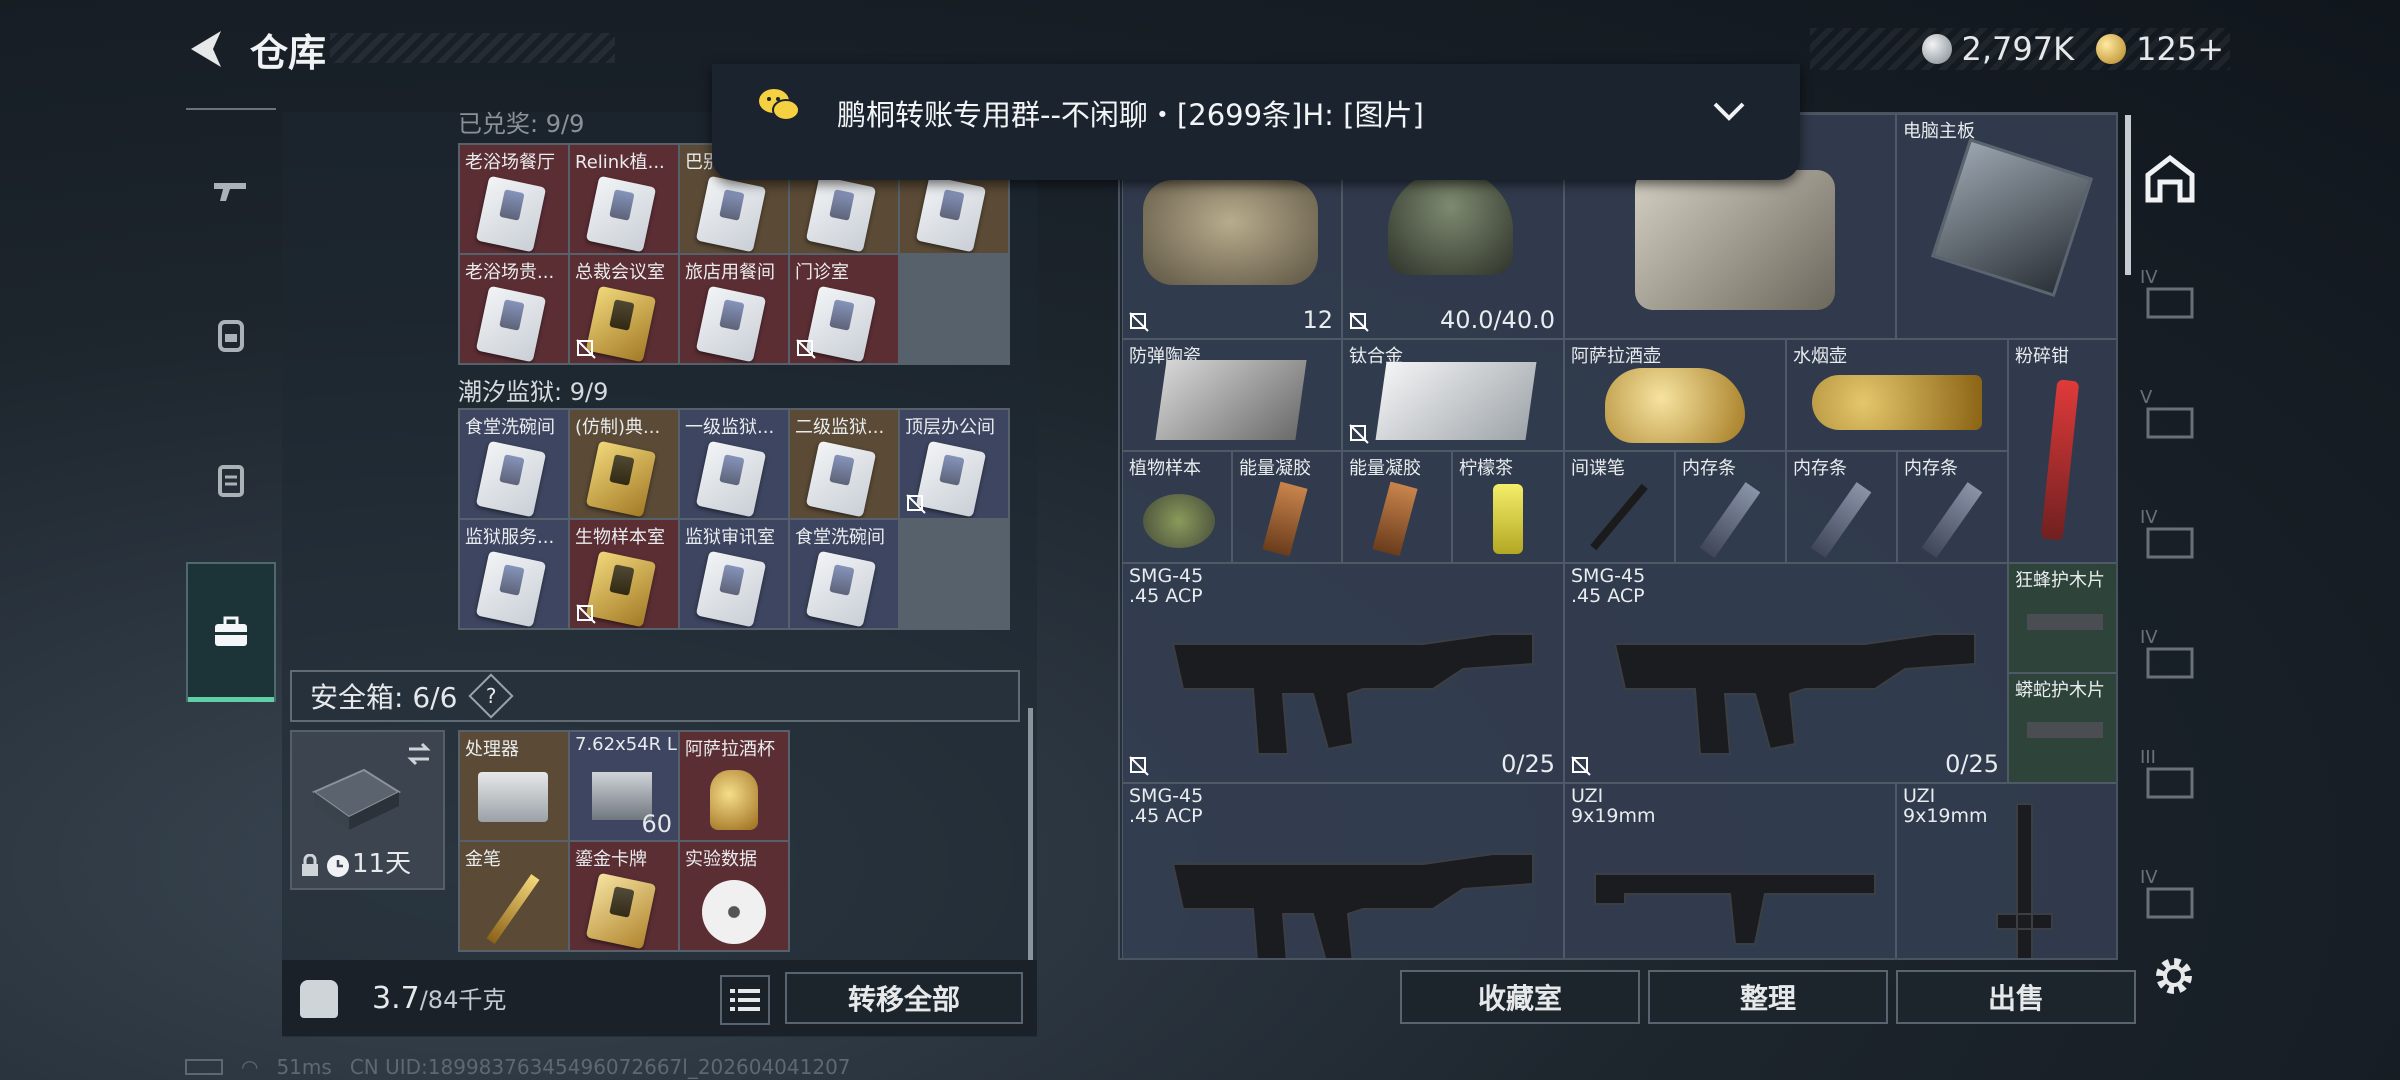  Describe the element at coordinates (2170, 776) in the screenshot. I see `sidebar-tier-5: III` at that location.